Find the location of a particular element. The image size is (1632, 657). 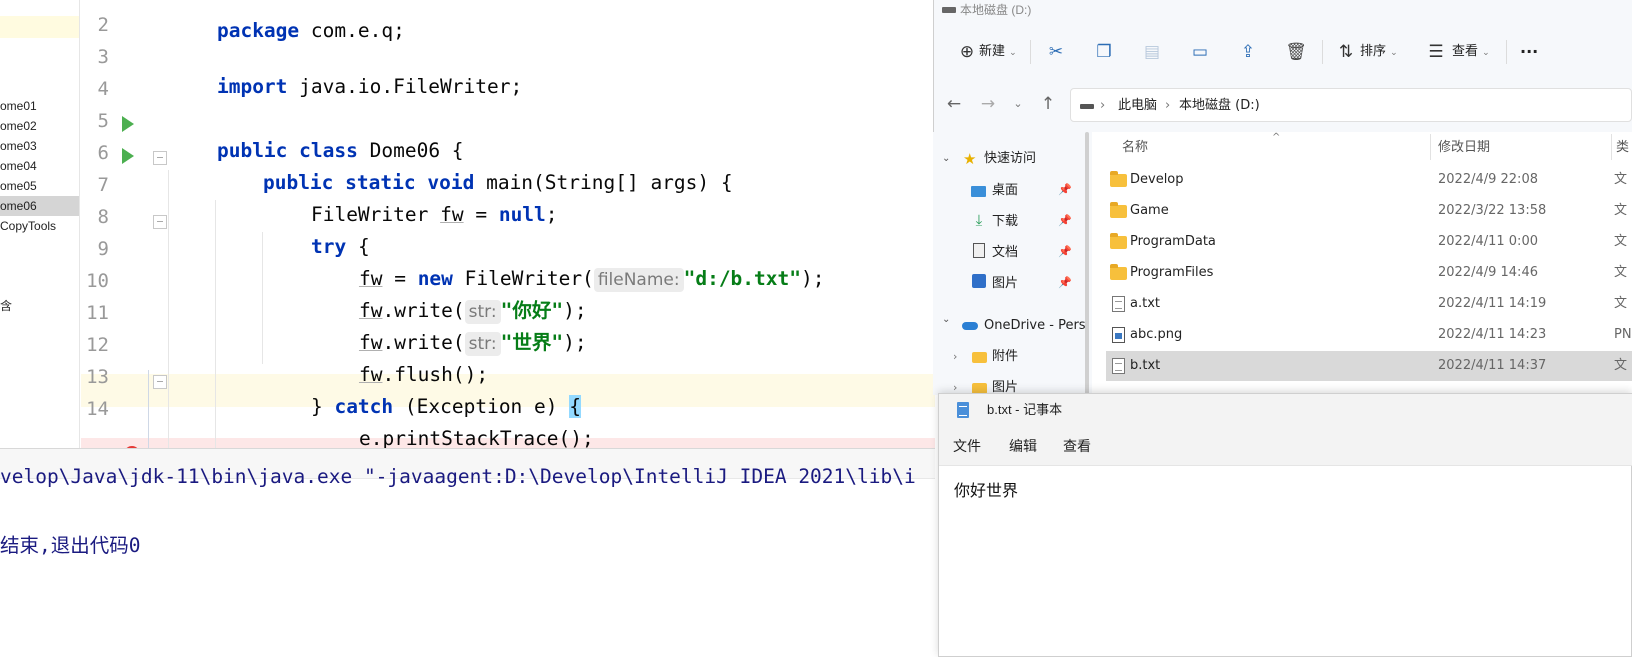

file-row: ProgramFiles 2022/4/9 14:46 文 is located at coordinates (1369, 273).